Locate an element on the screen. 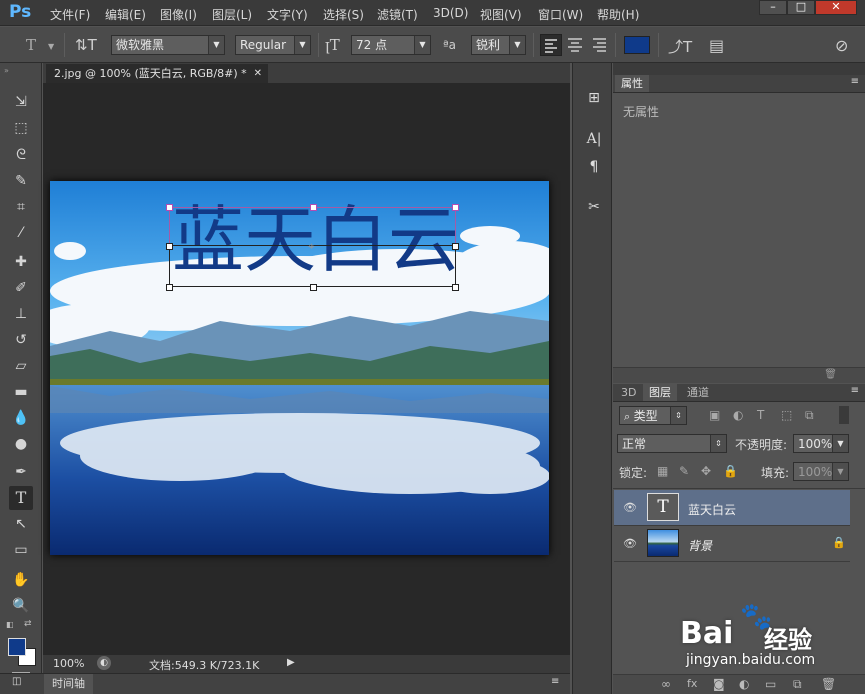 Image resolution: width=865 pixels, height=694 pixels. type-tool-preset-icon: T is located at coordinates (31, 45).